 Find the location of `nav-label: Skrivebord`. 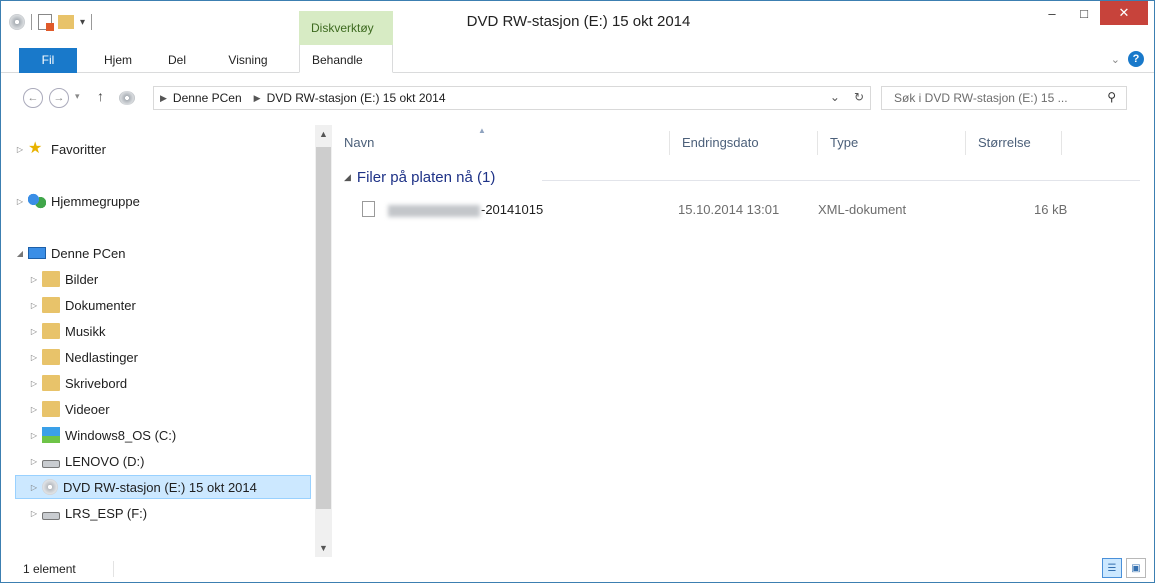

nav-label: Skrivebord is located at coordinates (96, 383).